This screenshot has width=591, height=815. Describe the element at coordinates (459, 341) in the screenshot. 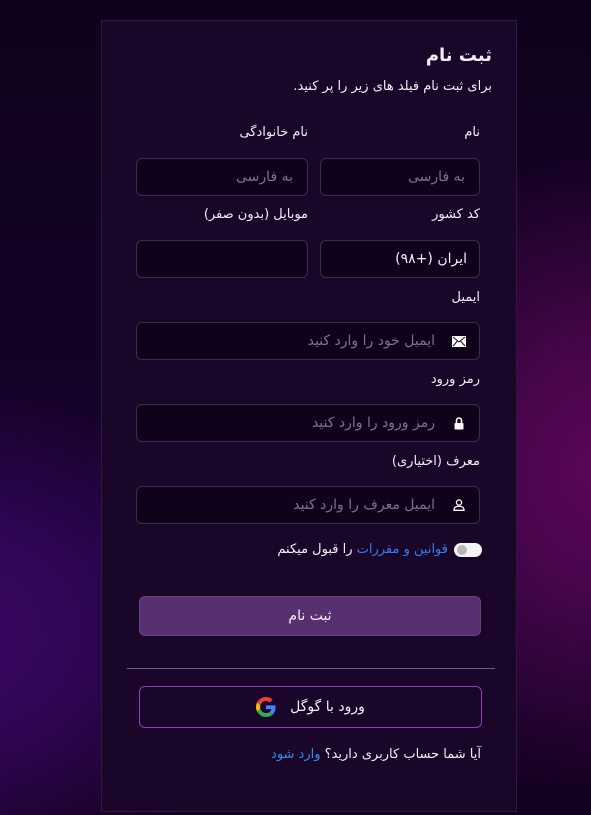

I see `envelope-icon` at that location.